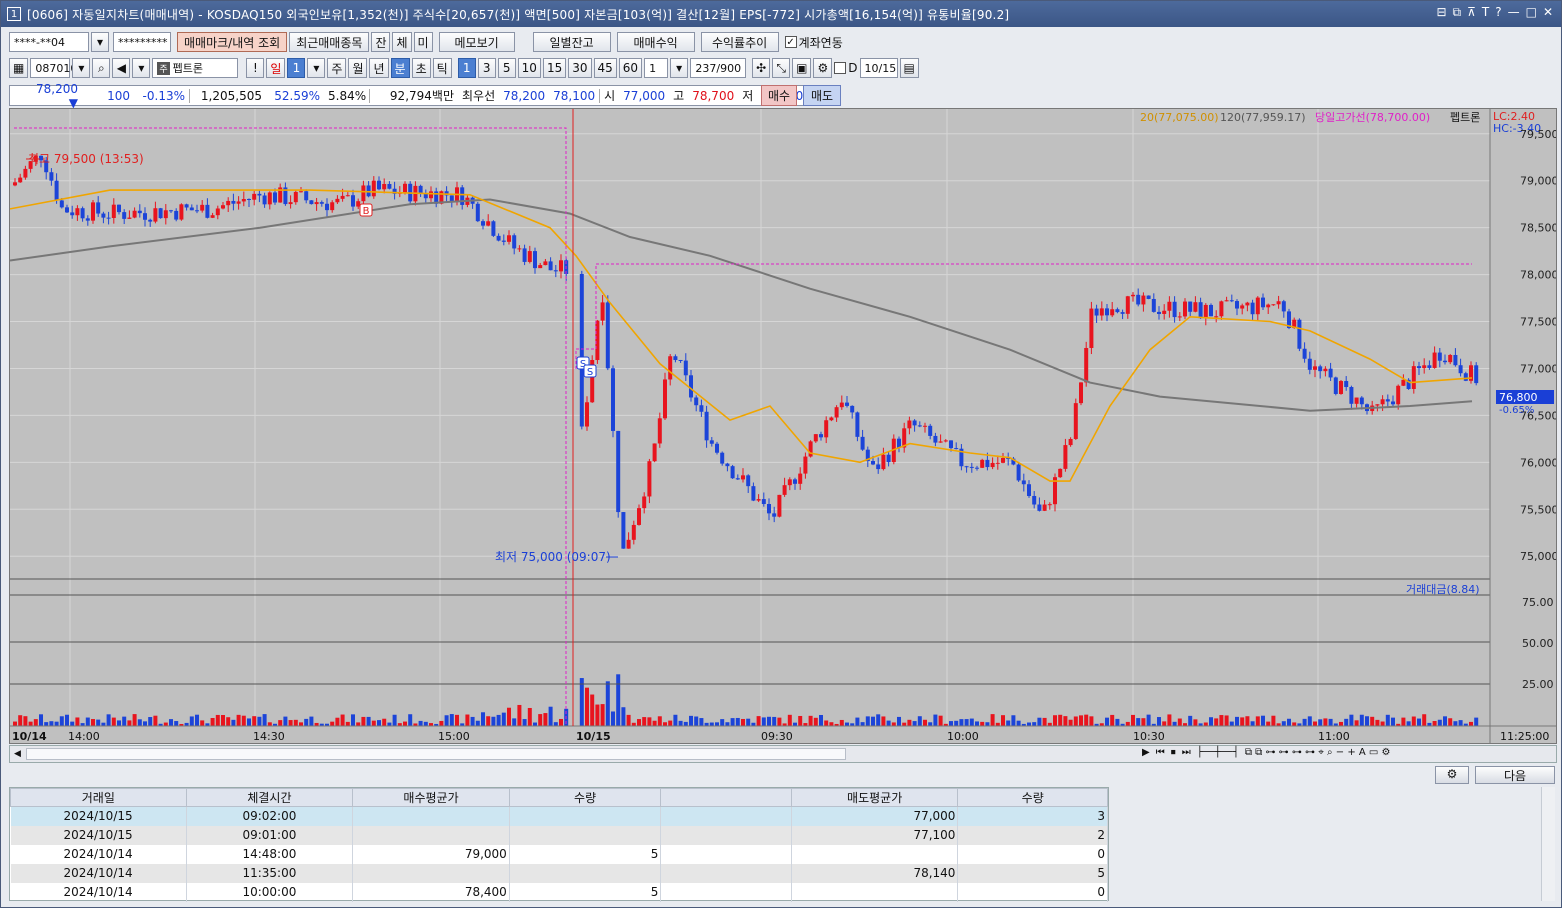 Image resolution: width=1562 pixels, height=908 pixels. I want to click on recent-trade-button: 최근매매종목, so click(329, 42).